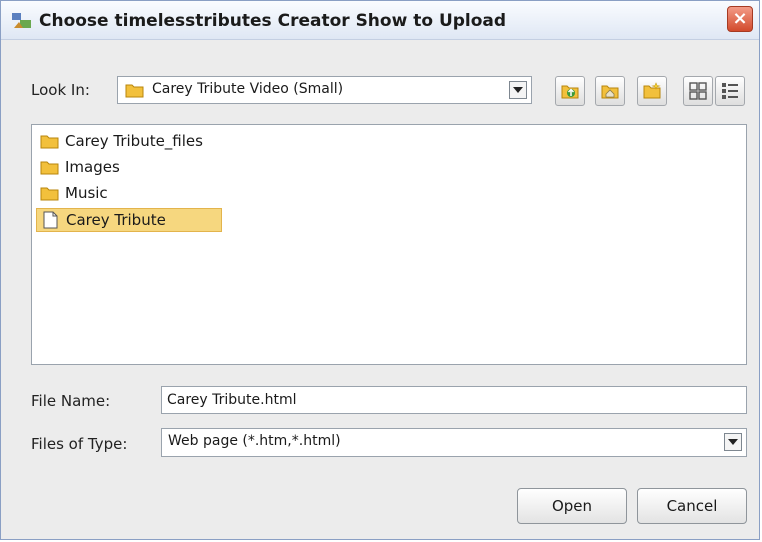 Image resolution: width=762 pixels, height=542 pixels. Describe the element at coordinates (134, 141) in the screenshot. I see `file-name: Carey Tribute_files` at that location.